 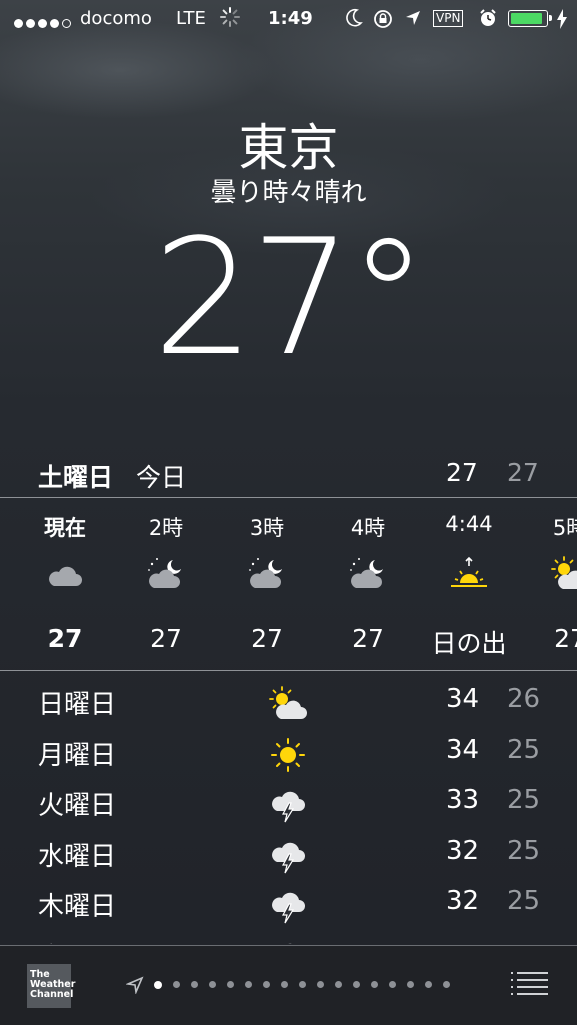 I want to click on list-icon, so click(x=529, y=984).